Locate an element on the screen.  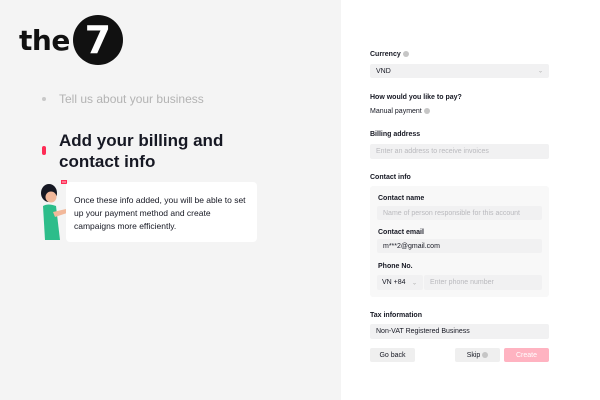
logo-number: 7 is located at coordinates (98, 40).